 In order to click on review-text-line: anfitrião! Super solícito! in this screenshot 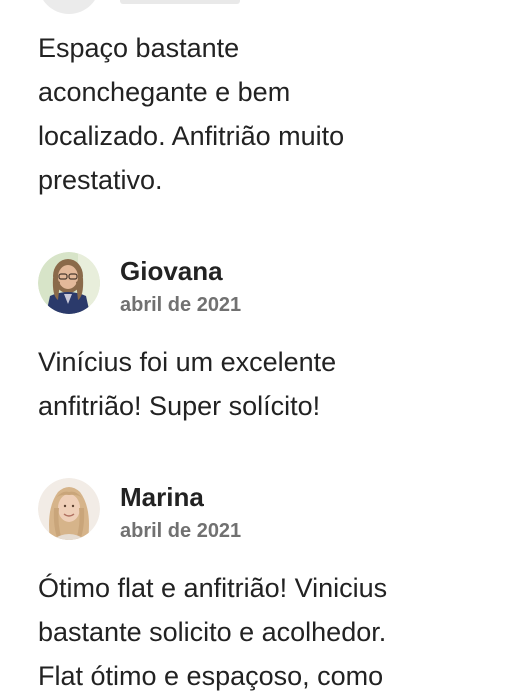, I will do `click(179, 406)`.